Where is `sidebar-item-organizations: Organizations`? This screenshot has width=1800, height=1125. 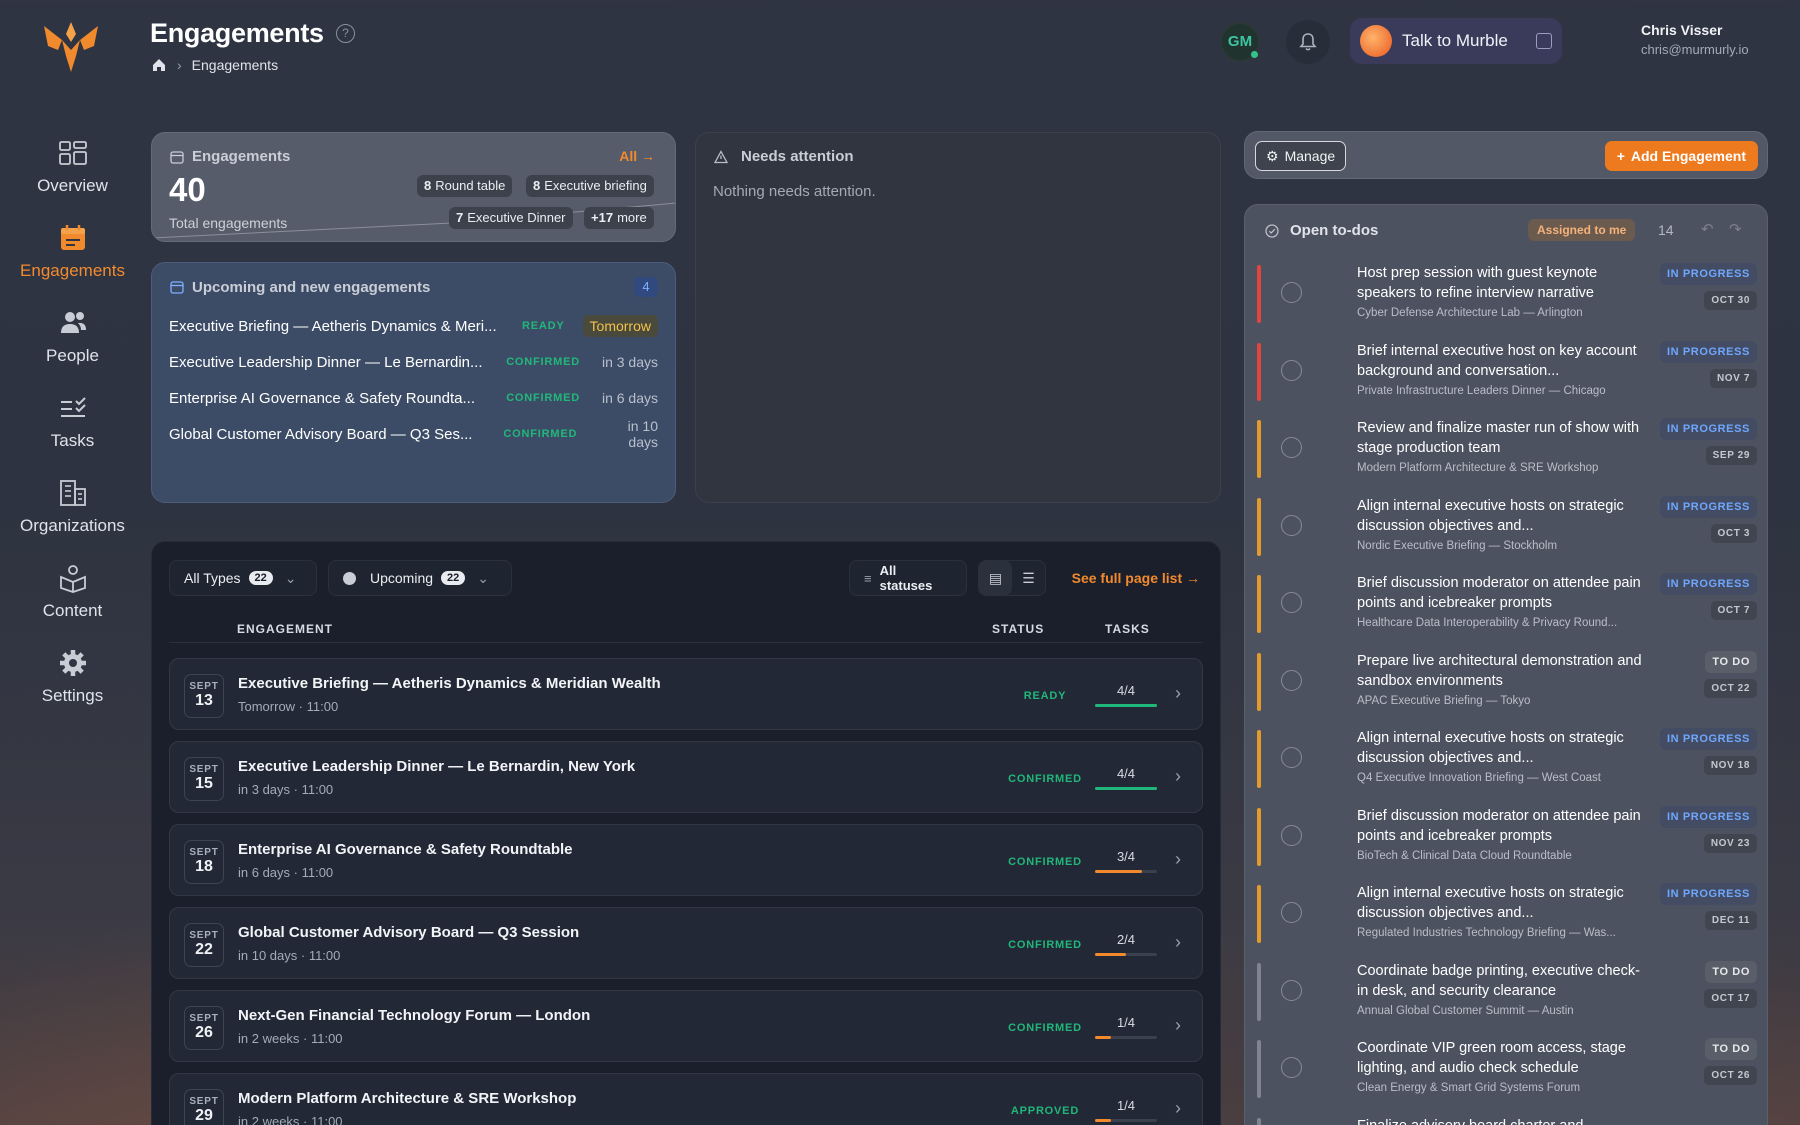 sidebar-item-organizations: Organizations is located at coordinates (72, 507).